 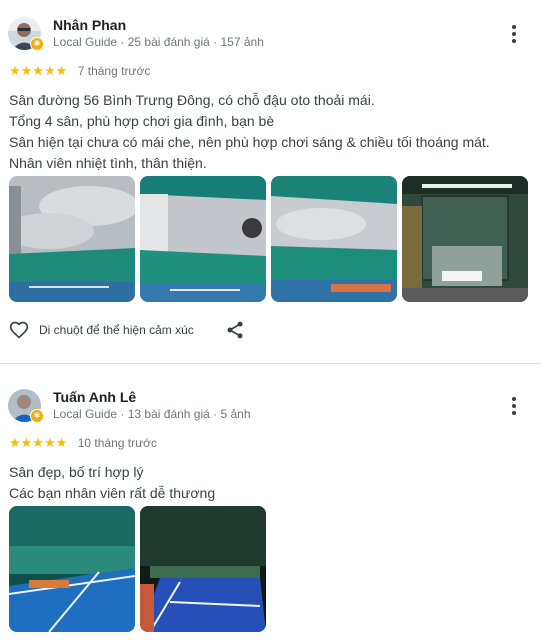 I want to click on review-time: 10 tháng trước, so click(x=117, y=442).